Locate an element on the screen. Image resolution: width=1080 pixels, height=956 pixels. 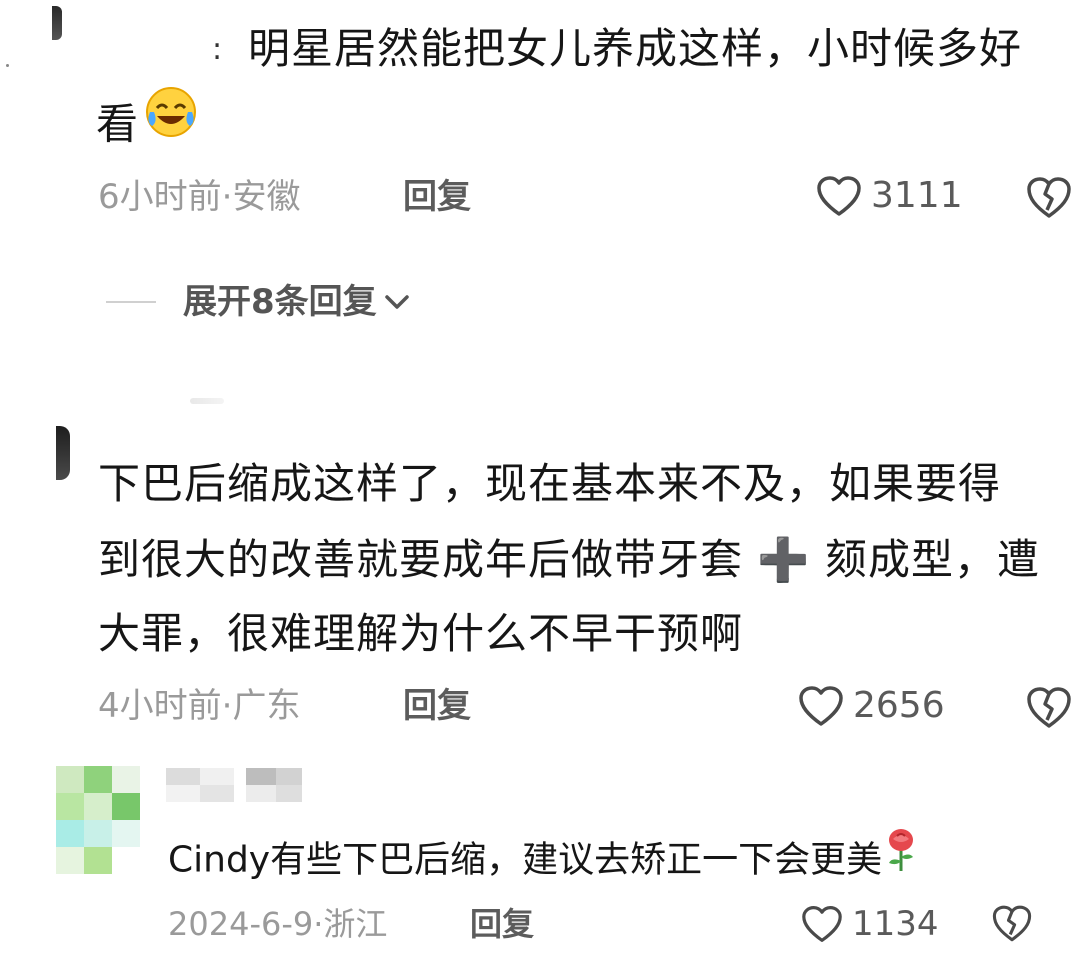
comment-text-fragment: 颏成型，遭 is located at coordinates (933, 559).